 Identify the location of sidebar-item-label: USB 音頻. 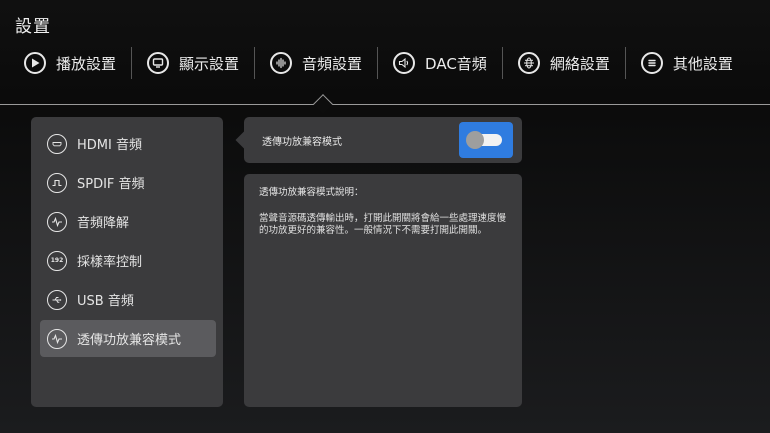
(105, 301).